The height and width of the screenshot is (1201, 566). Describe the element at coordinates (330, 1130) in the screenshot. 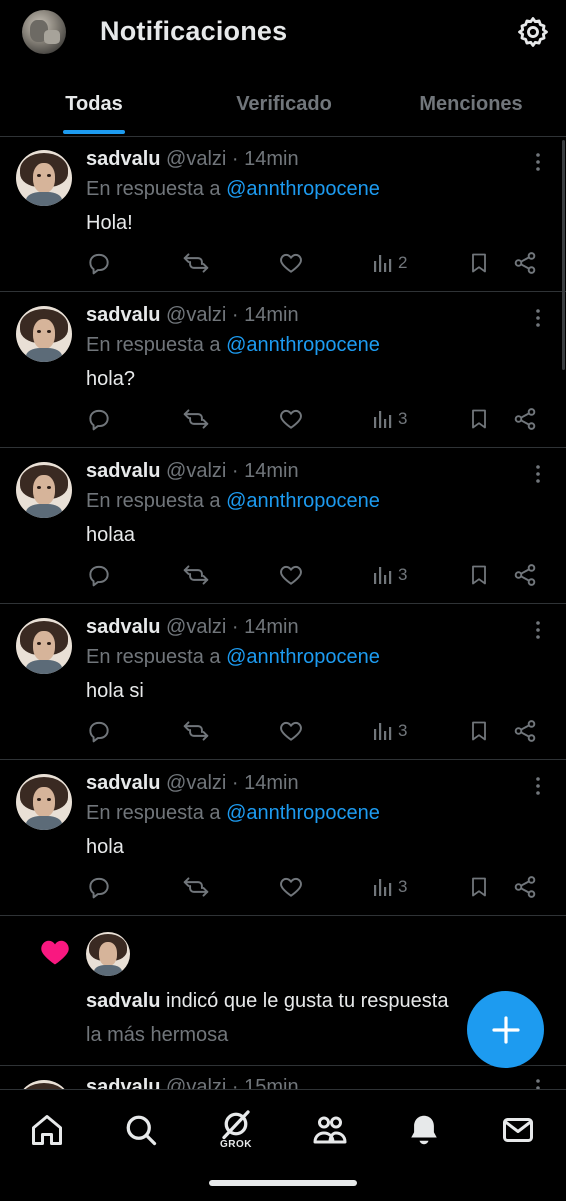

I see `communities-icon` at that location.